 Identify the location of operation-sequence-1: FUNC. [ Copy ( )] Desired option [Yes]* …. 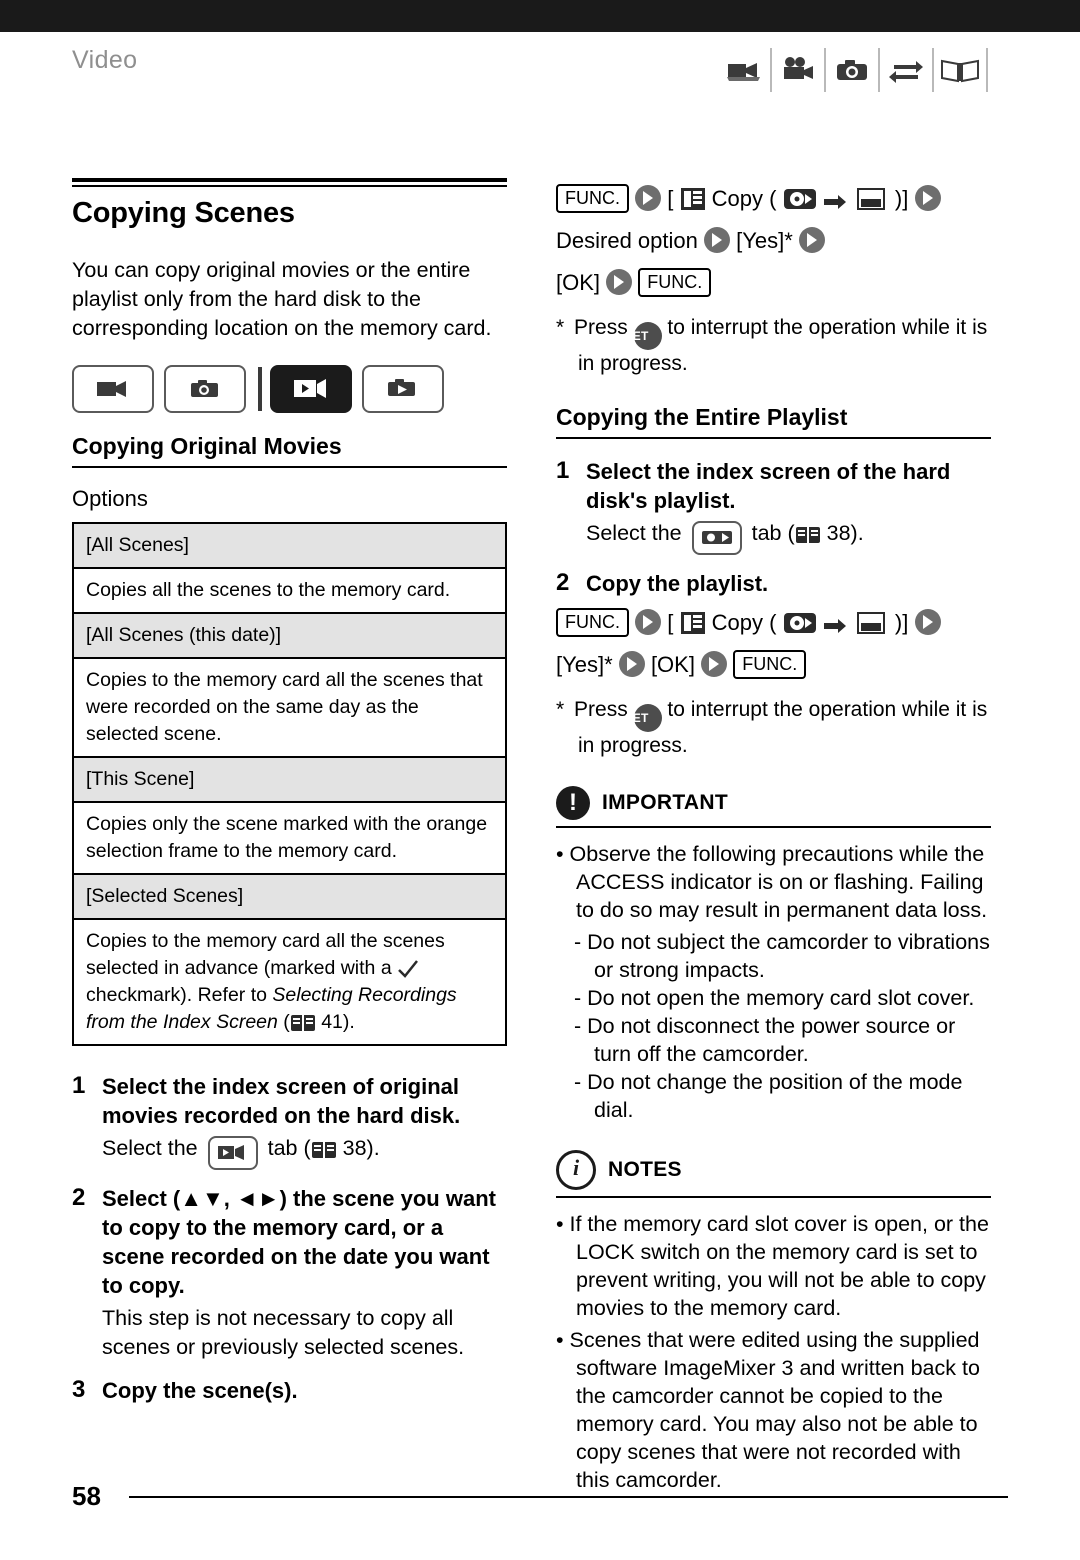
(773, 241).